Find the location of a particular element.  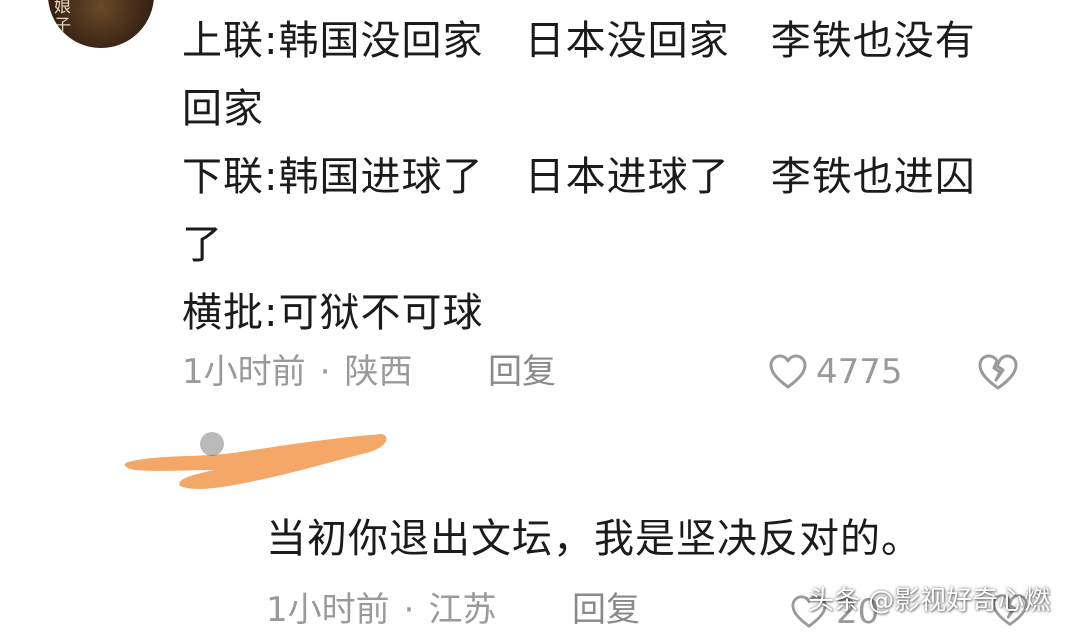

comment-line: 上联:韩国没回家 日本没回家 李铁也没有 is located at coordinates (579, 41).